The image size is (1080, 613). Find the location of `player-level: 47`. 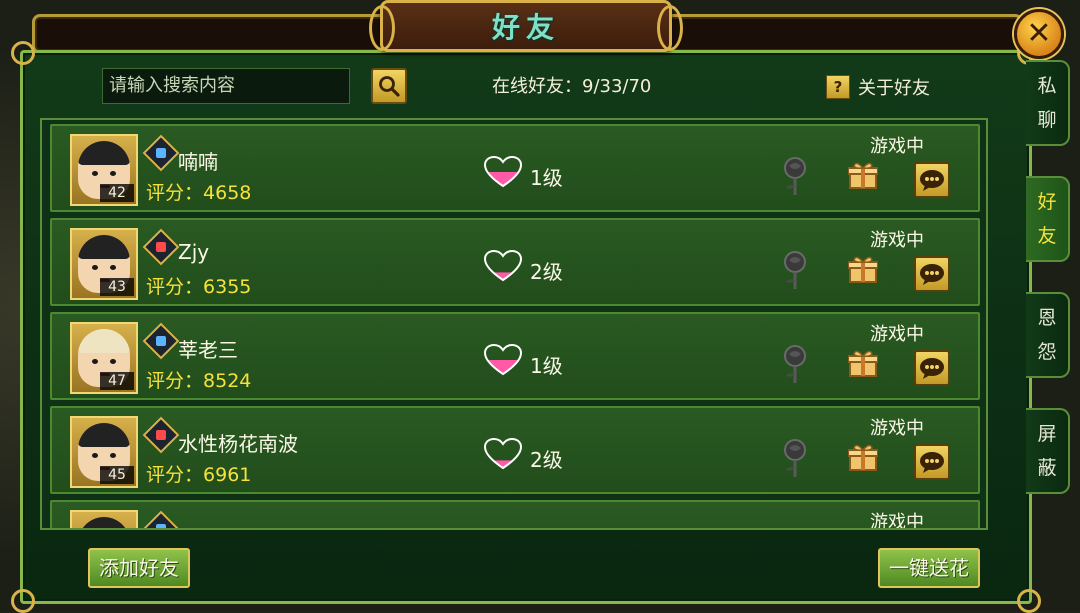

player-level: 47 is located at coordinates (117, 381).